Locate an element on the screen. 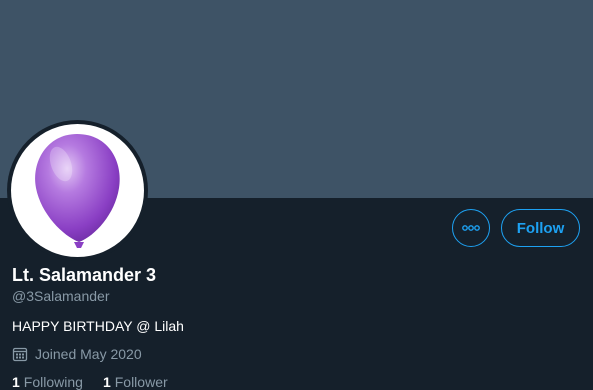  avatar-image is located at coordinates (77, 190).